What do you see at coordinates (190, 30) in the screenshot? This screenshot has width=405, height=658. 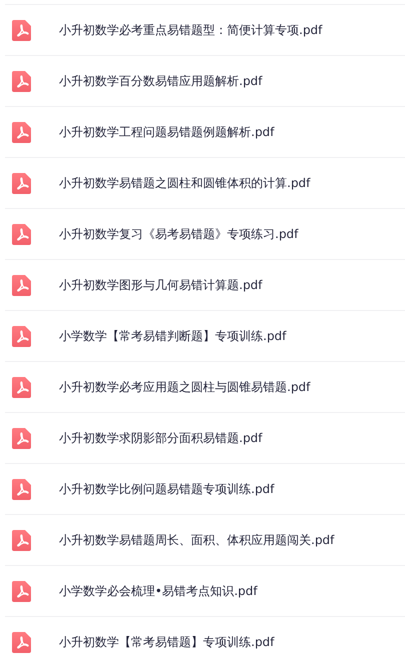 I see `file-name: 小升初数学必考重点易错题型：简便计算专项.pdf` at bounding box center [190, 30].